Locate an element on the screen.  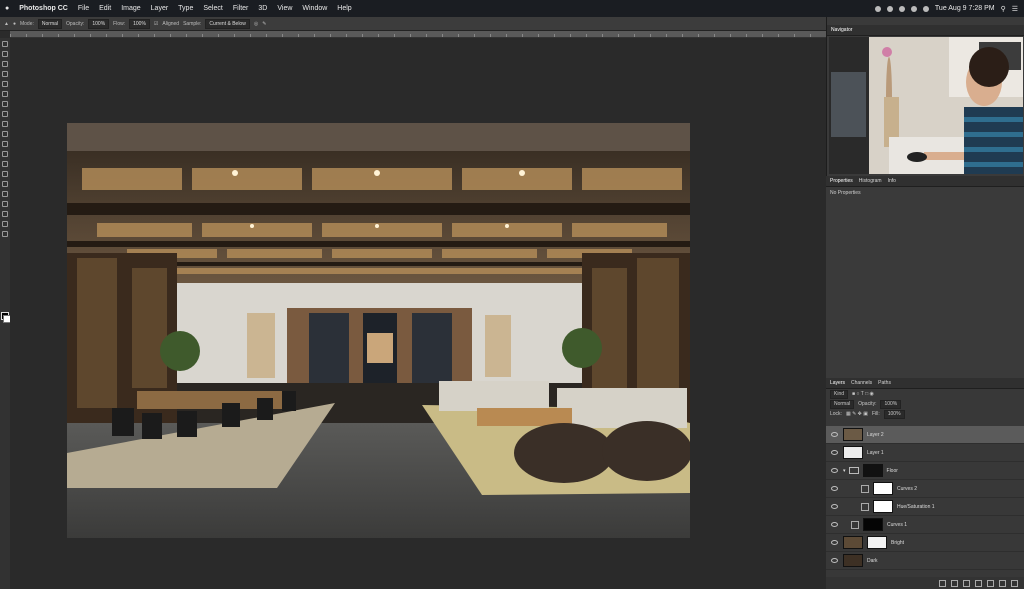
navigator-panel-header: Navigator is located at coordinates (925, 30).